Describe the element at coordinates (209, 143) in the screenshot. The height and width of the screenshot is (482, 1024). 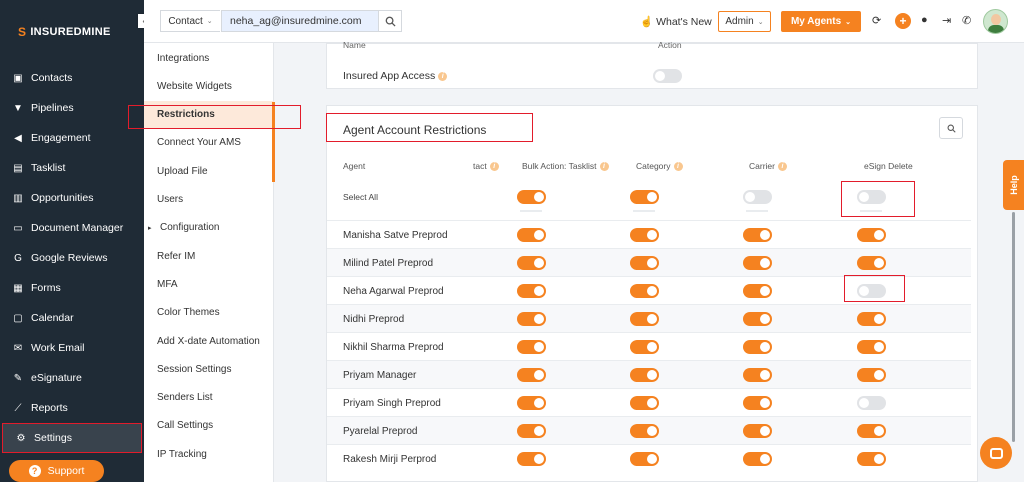
I see `submenu-item-connect-your-ams: Connect Your AMS` at that location.